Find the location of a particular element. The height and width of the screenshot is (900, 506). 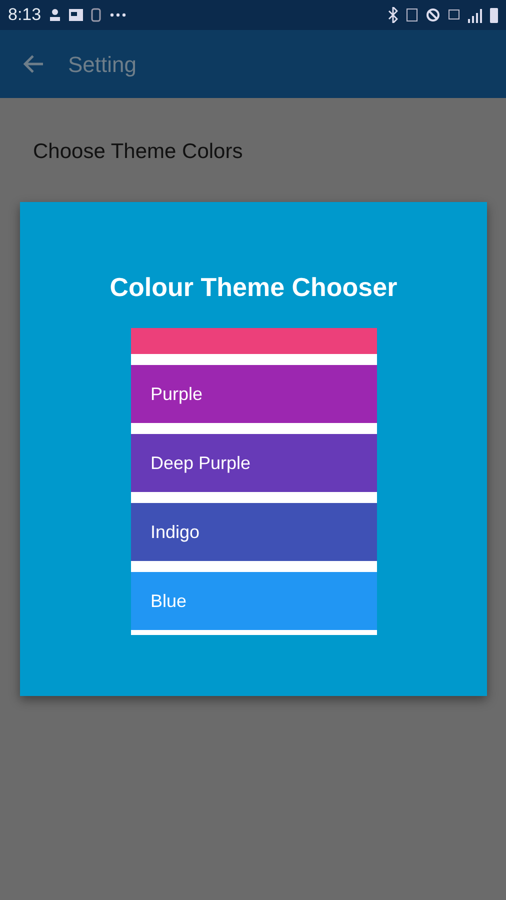

back-icon is located at coordinates (33, 64).